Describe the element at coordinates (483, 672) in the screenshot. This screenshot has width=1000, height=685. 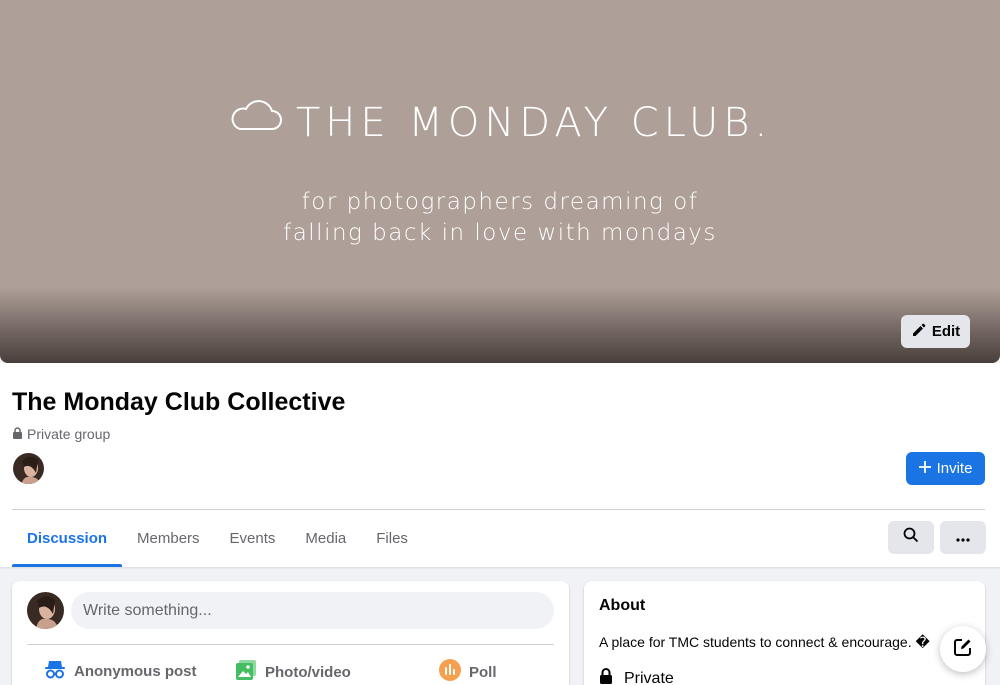
I see `poll-label: Poll` at that location.